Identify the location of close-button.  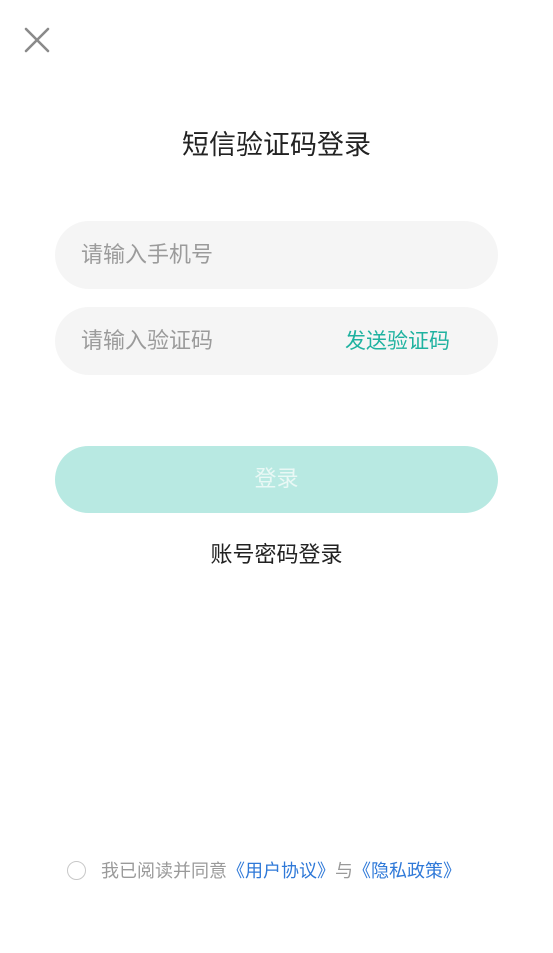
(37, 40).